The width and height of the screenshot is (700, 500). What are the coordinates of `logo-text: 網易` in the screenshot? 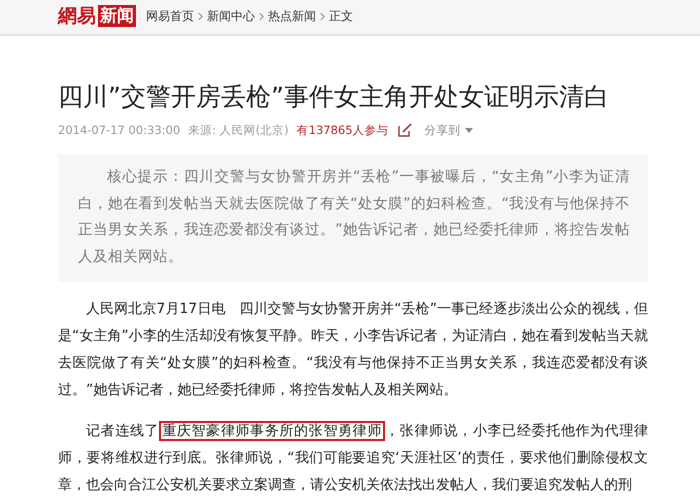 It's located at (77, 16).